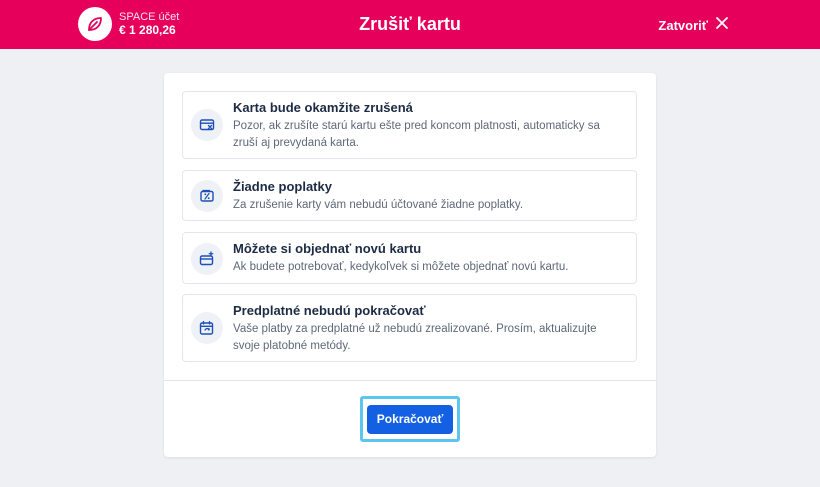 The width and height of the screenshot is (820, 487). I want to click on continue-button-focus-ring: Pokračovať, so click(410, 419).